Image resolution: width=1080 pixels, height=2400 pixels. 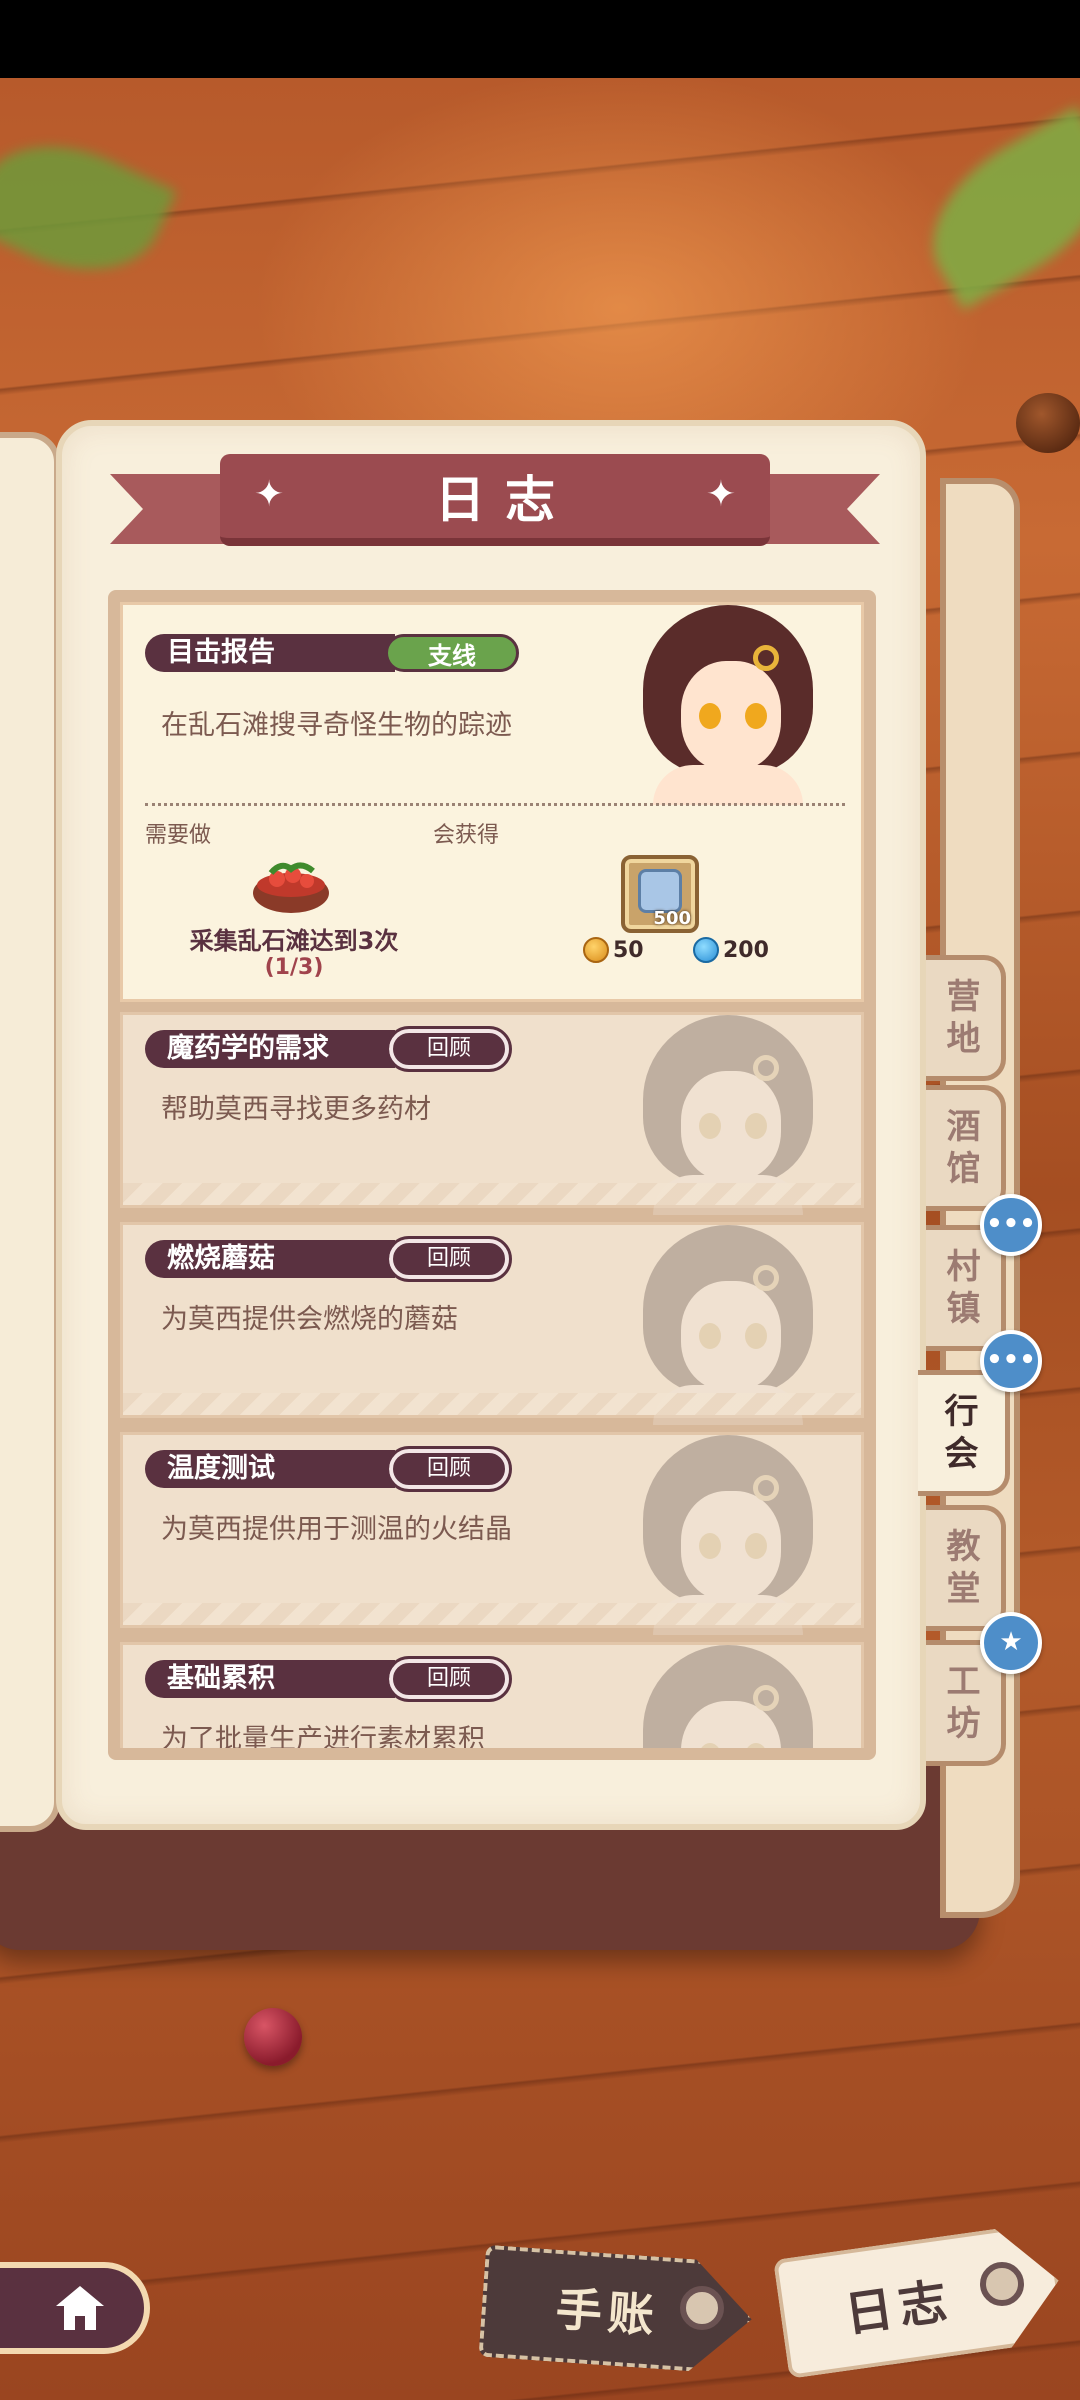 I want to click on tab-label: 营地, so click(x=963, y=1018).